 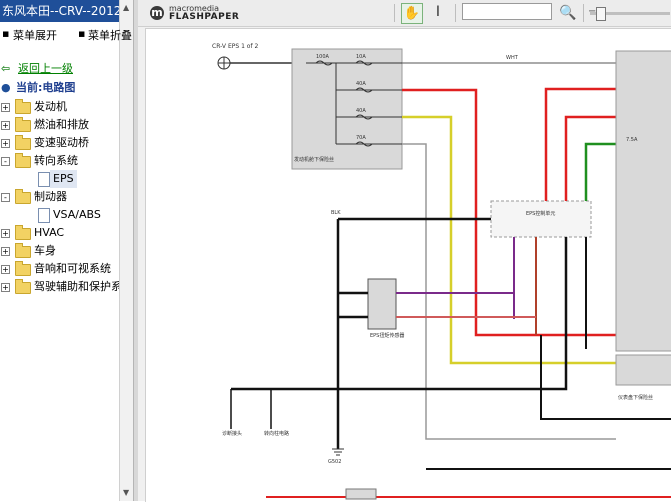 I want to click on tree-item-engine: + 发动机, so click(x=59, y=107).